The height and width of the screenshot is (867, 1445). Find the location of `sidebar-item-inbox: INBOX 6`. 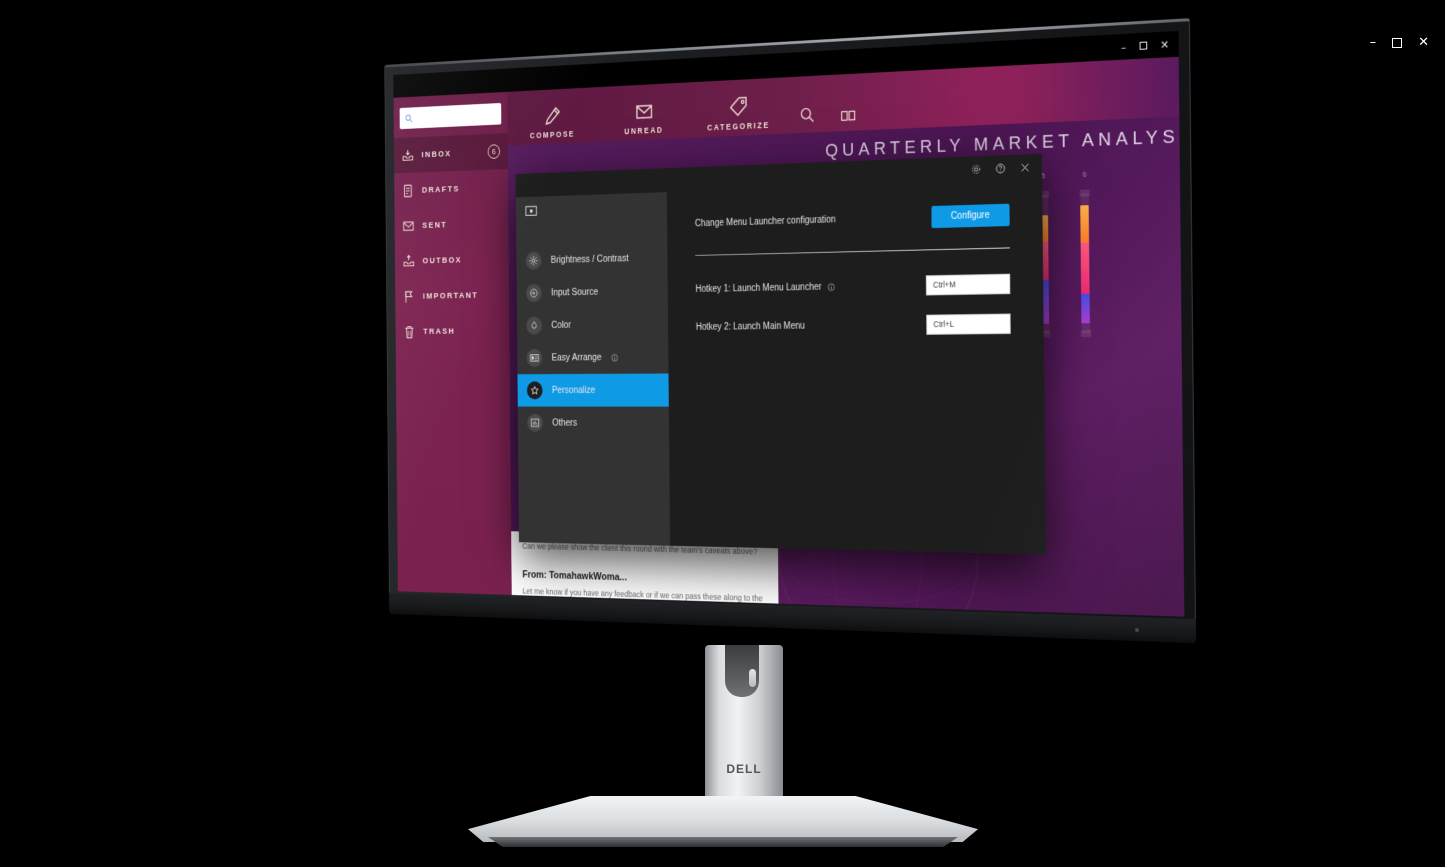

sidebar-item-inbox: INBOX 6 is located at coordinates (450, 153).